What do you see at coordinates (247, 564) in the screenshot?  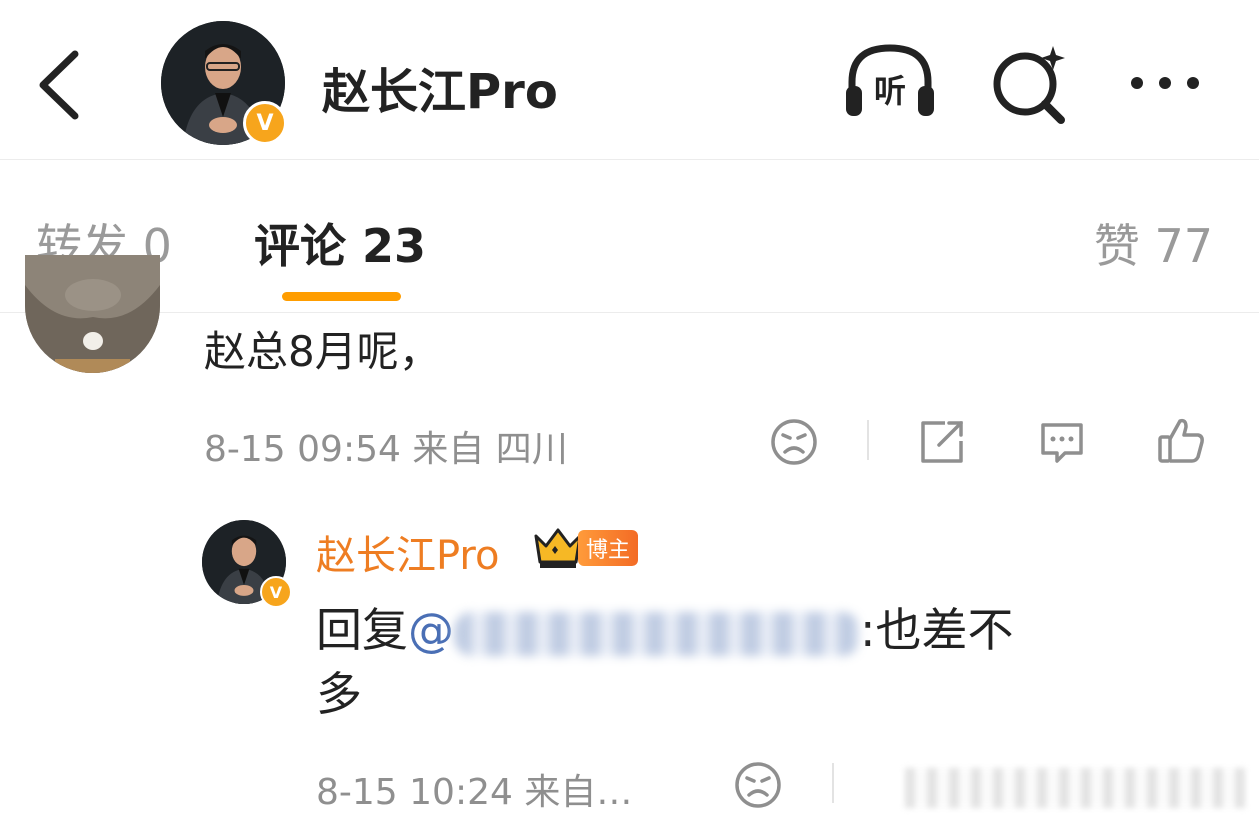 I see `reply-author-avatar: V` at bounding box center [247, 564].